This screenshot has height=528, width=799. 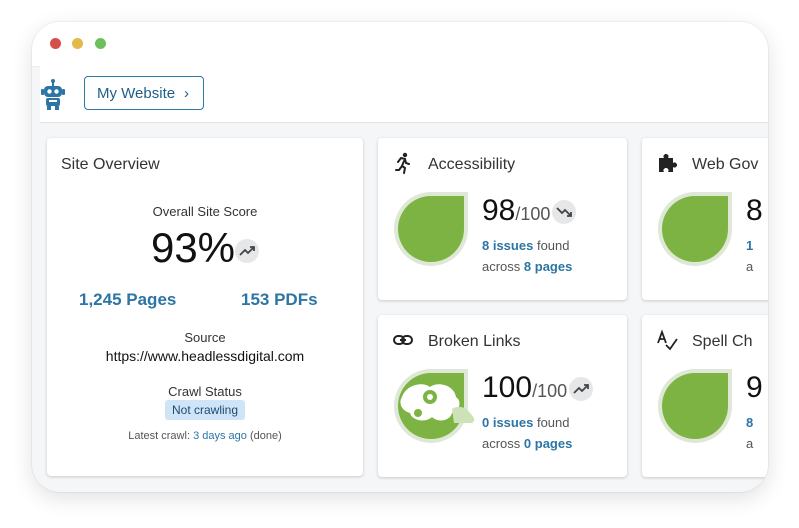 I want to click on spell-check-score: 9, so click(x=754, y=387).